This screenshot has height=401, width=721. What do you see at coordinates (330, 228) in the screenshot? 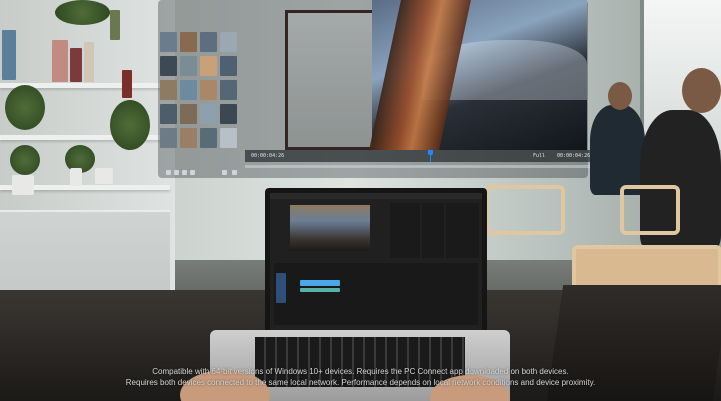
I see `program-monitor` at bounding box center [330, 228].